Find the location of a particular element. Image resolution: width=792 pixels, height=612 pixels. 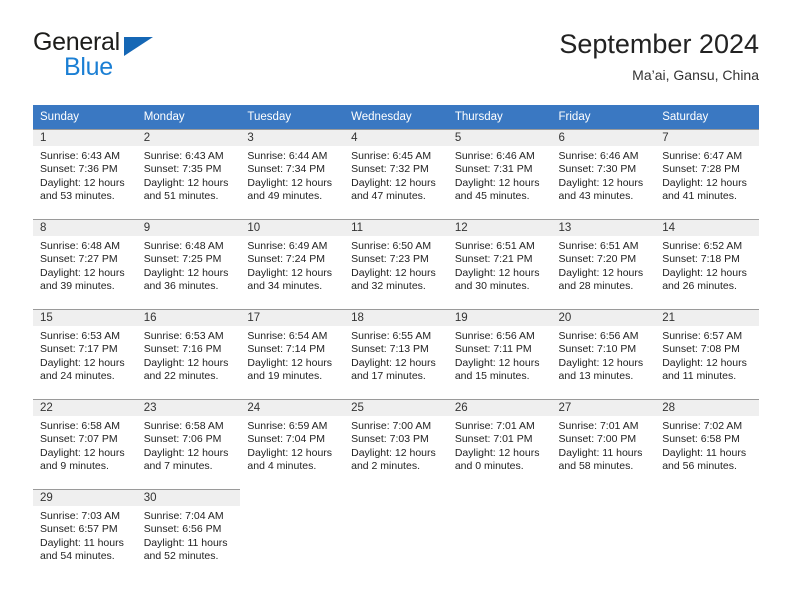

day-number: 3 is located at coordinates (292, 137).